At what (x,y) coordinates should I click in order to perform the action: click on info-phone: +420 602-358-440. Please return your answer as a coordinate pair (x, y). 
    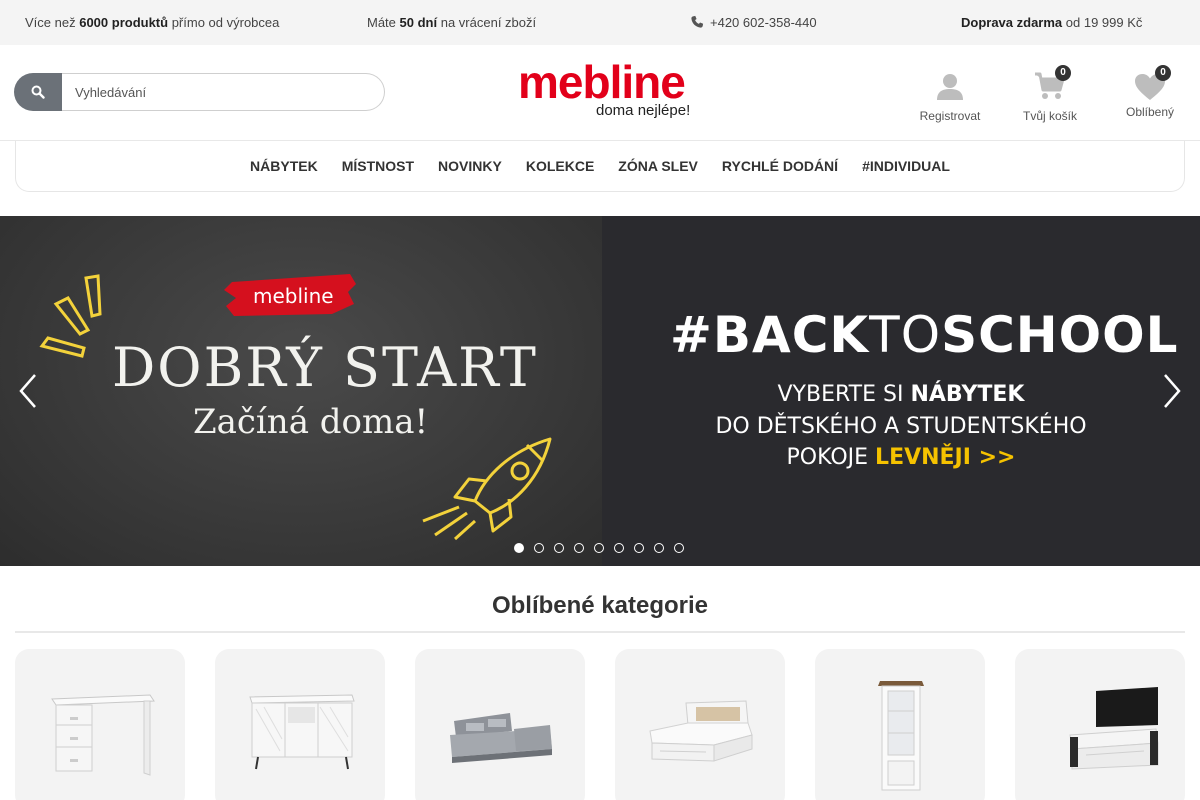
    Looking at the image, I should click on (753, 22).